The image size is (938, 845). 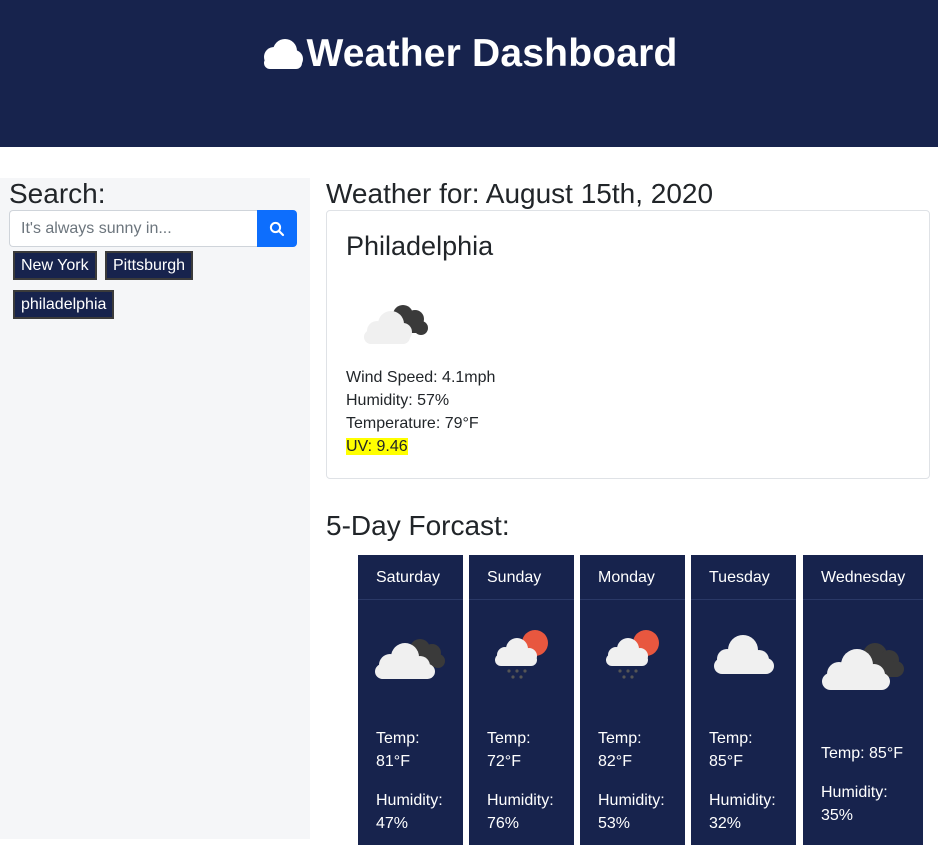 What do you see at coordinates (398, 750) in the screenshot?
I see `forecast-temp: Temp: 81°F` at bounding box center [398, 750].